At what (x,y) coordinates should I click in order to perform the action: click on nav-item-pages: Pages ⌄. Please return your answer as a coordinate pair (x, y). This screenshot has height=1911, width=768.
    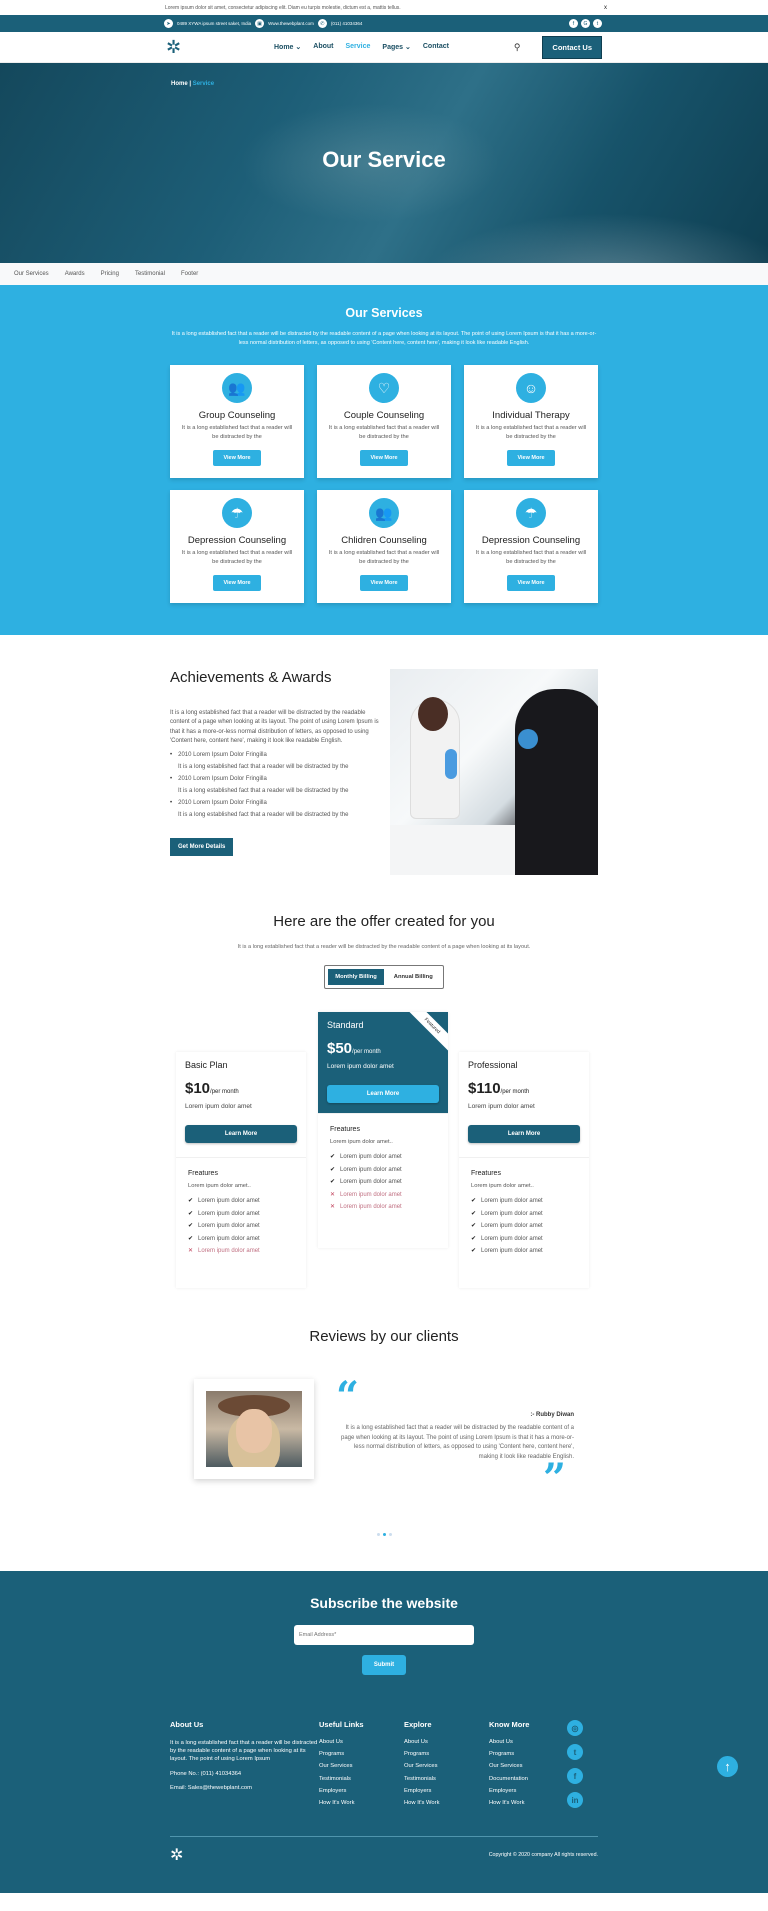
    Looking at the image, I should click on (396, 47).